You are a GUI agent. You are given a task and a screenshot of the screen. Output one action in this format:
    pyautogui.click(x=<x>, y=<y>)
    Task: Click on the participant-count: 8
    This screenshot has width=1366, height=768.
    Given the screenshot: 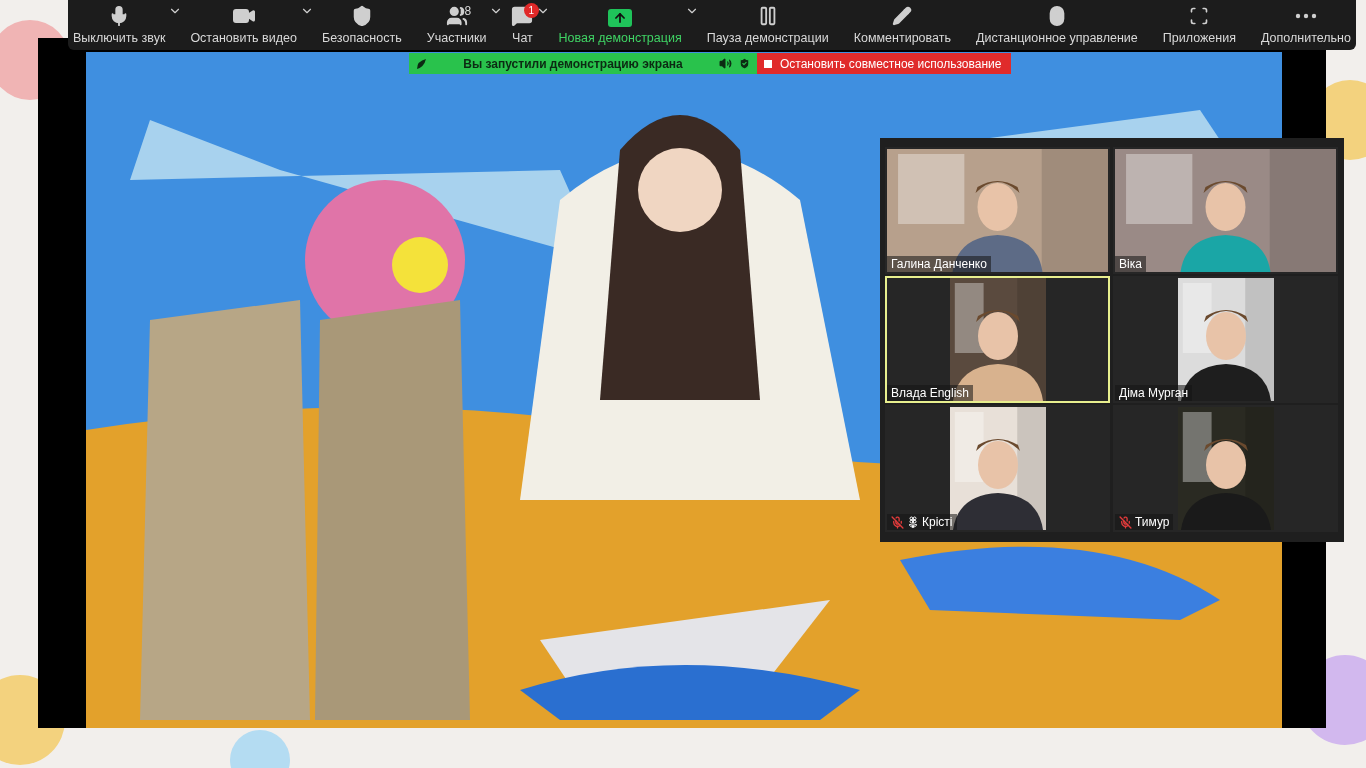 What is the action you would take?
    pyautogui.click(x=468, y=11)
    